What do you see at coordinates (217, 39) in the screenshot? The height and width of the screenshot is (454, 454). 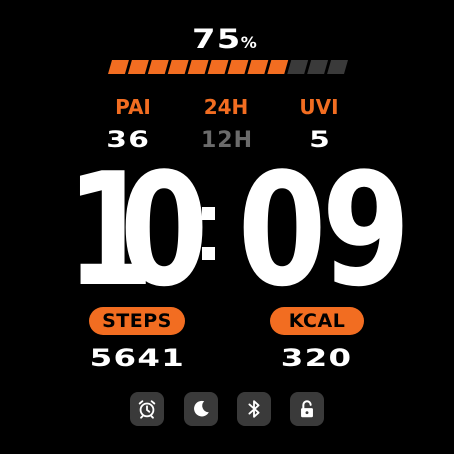 I see `battery-value: 75` at bounding box center [217, 39].